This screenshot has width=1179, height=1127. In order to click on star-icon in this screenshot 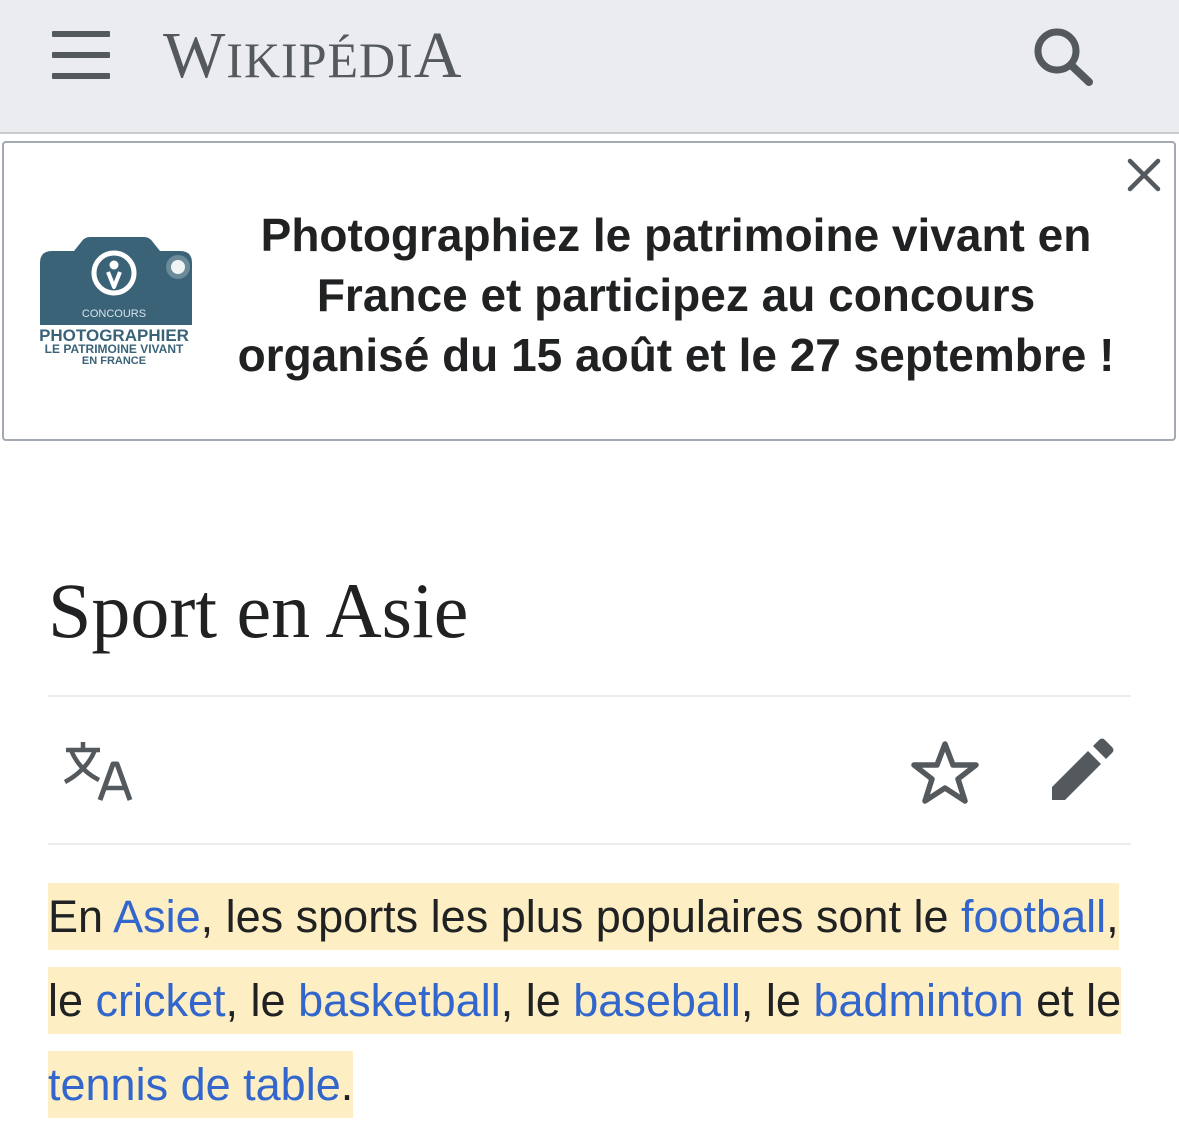, I will do `click(945, 773)`.